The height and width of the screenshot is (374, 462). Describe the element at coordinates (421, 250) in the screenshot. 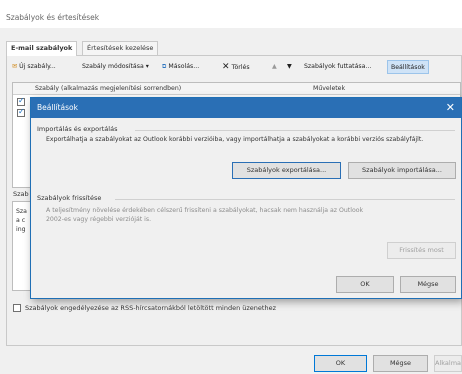

I see `update-now-button: Frissítés most` at that location.